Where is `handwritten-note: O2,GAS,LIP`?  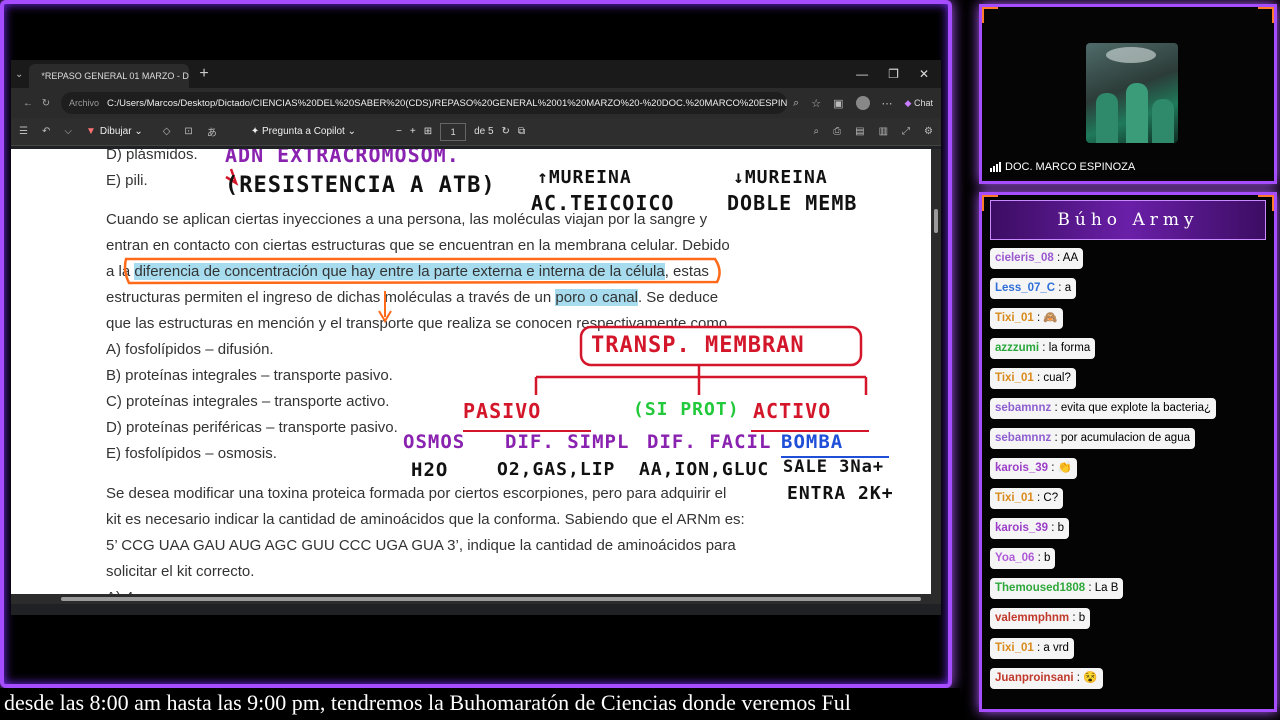 handwritten-note: O2,GAS,LIP is located at coordinates (556, 469).